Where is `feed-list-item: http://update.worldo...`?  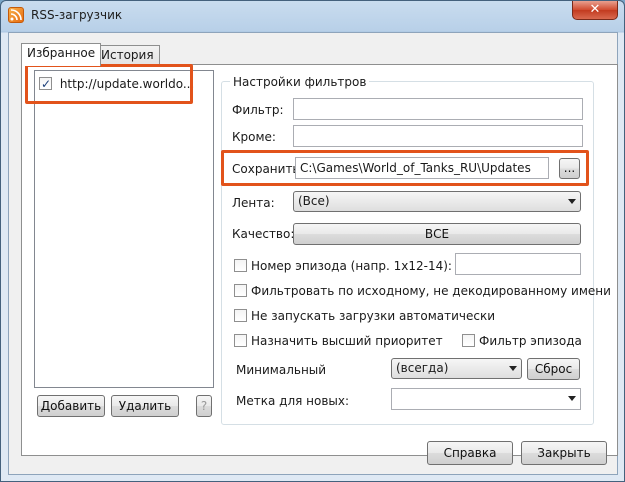 feed-list-item: http://update.worldo... is located at coordinates (116, 84).